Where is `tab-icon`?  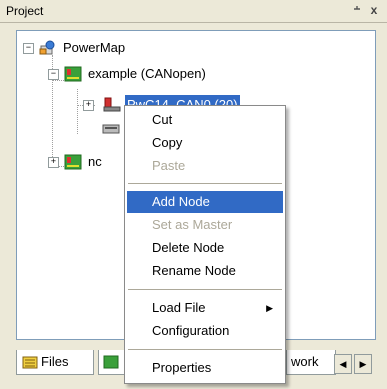
tab-icon is located at coordinates (111, 366).